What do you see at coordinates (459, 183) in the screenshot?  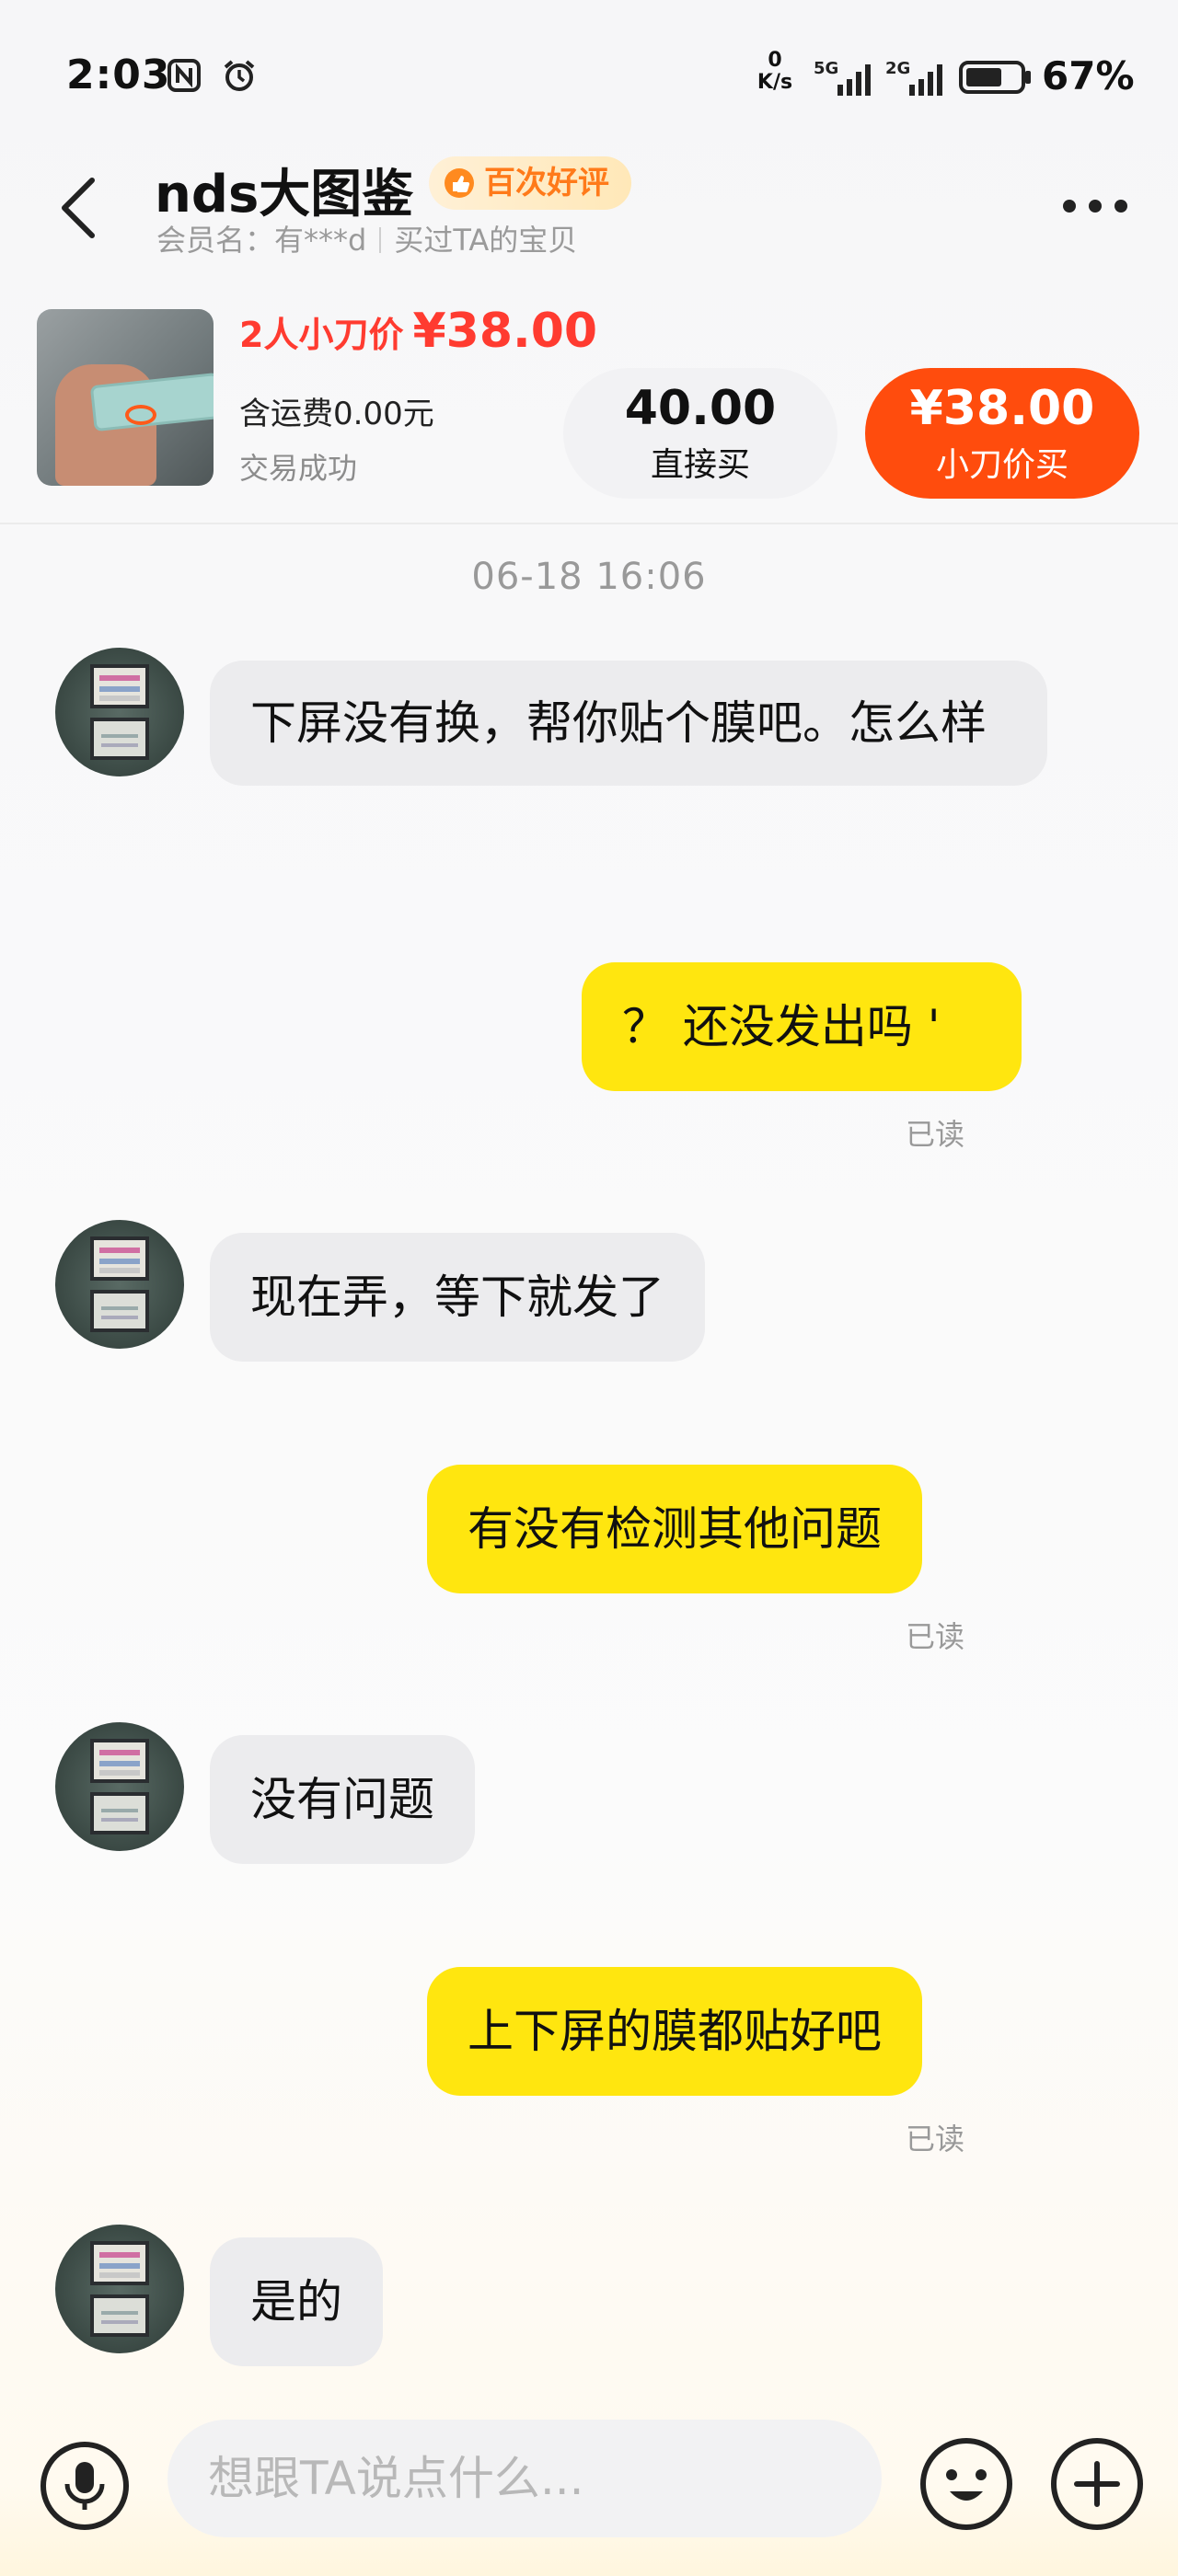 I see `thumb-up-icon` at bounding box center [459, 183].